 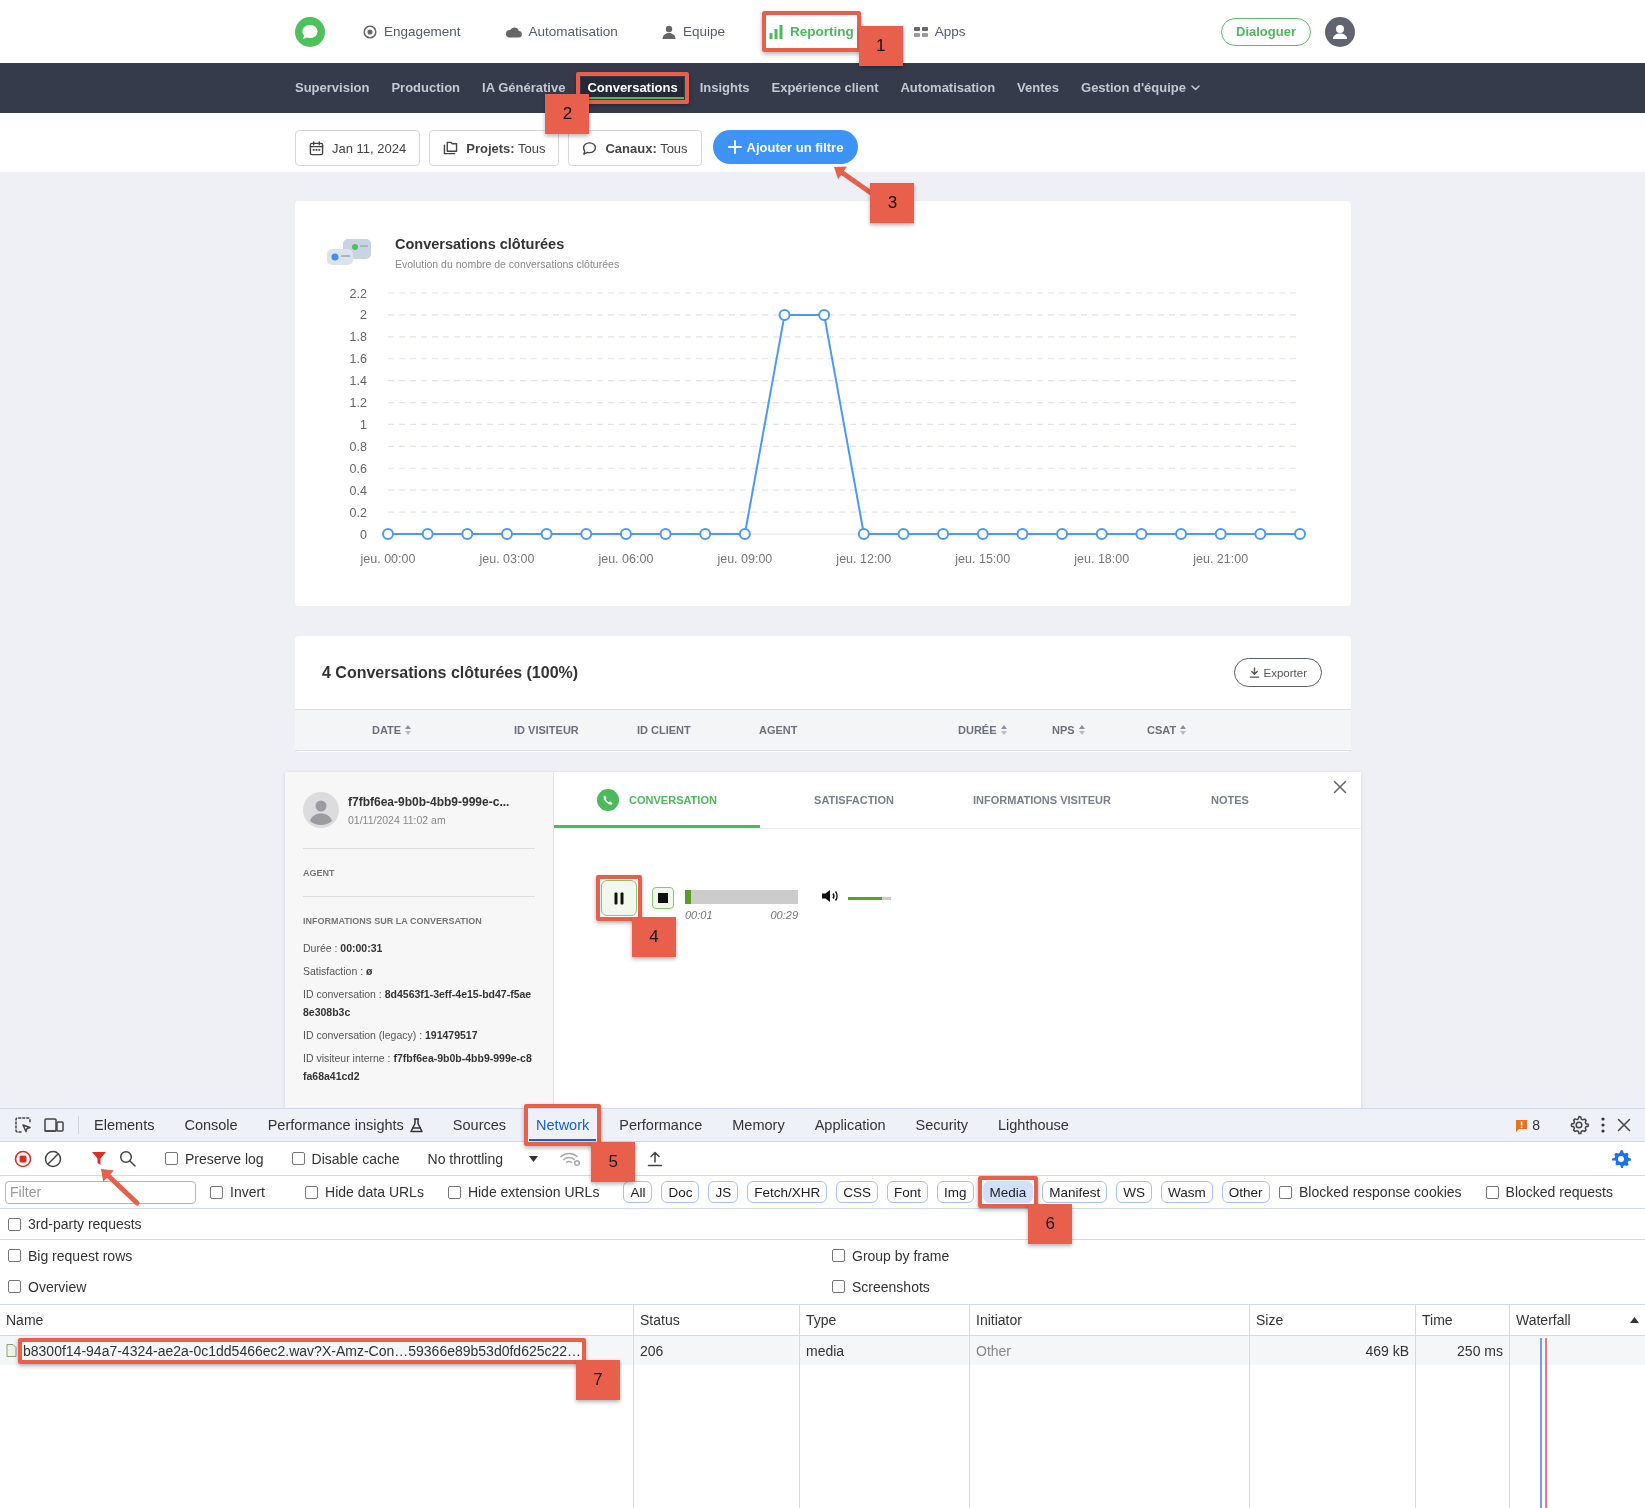 I want to click on type-filter: Fetch/XHR, so click(x=787, y=1192).